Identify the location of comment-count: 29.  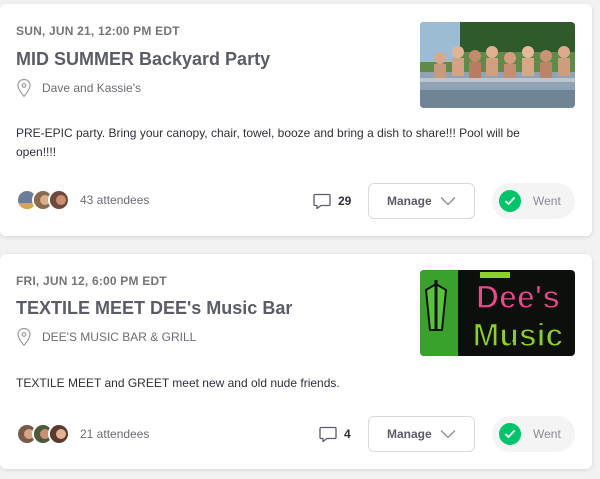
(345, 201).